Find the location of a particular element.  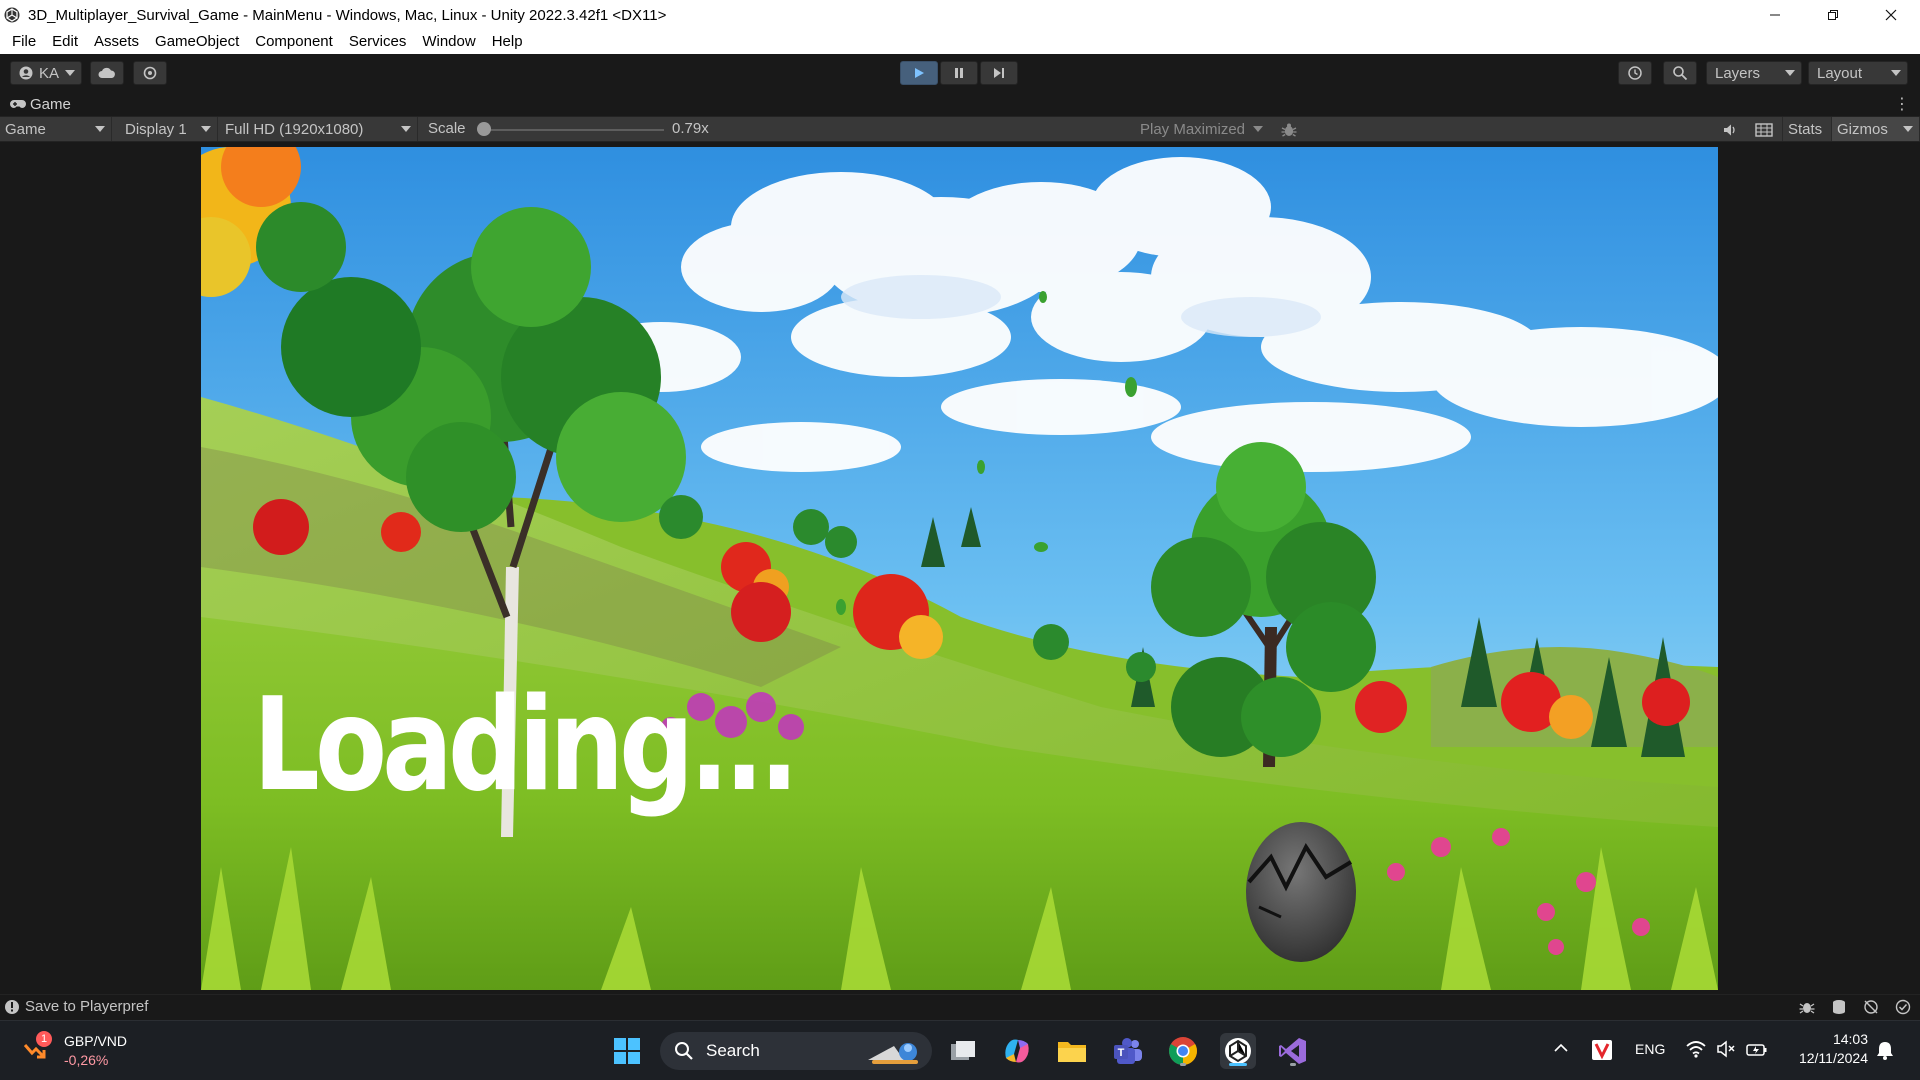

cloud-button is located at coordinates (107, 73).